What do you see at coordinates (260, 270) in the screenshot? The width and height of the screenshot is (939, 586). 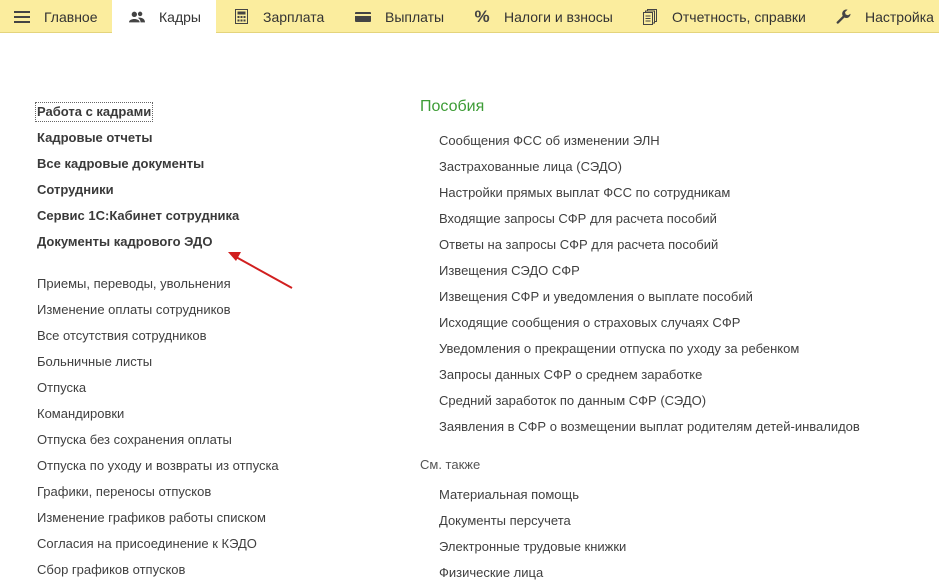 I see `annotation-arrow` at bounding box center [260, 270].